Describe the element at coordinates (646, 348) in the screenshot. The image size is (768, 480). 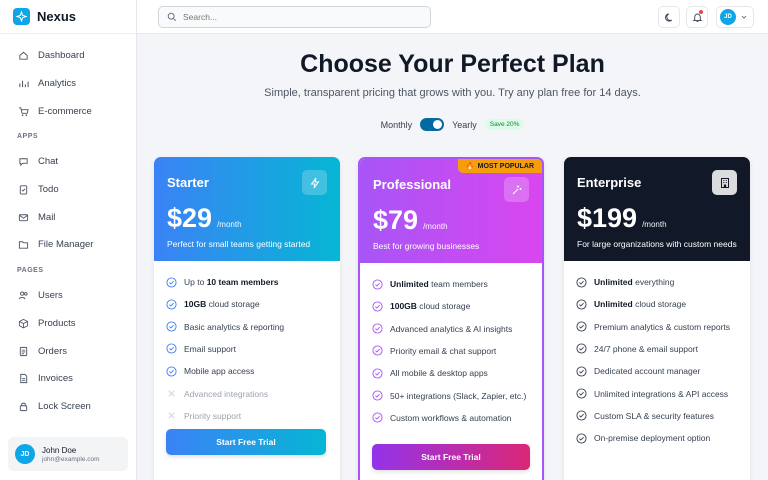
I see `feature-text: 24/7 phone & email support` at that location.